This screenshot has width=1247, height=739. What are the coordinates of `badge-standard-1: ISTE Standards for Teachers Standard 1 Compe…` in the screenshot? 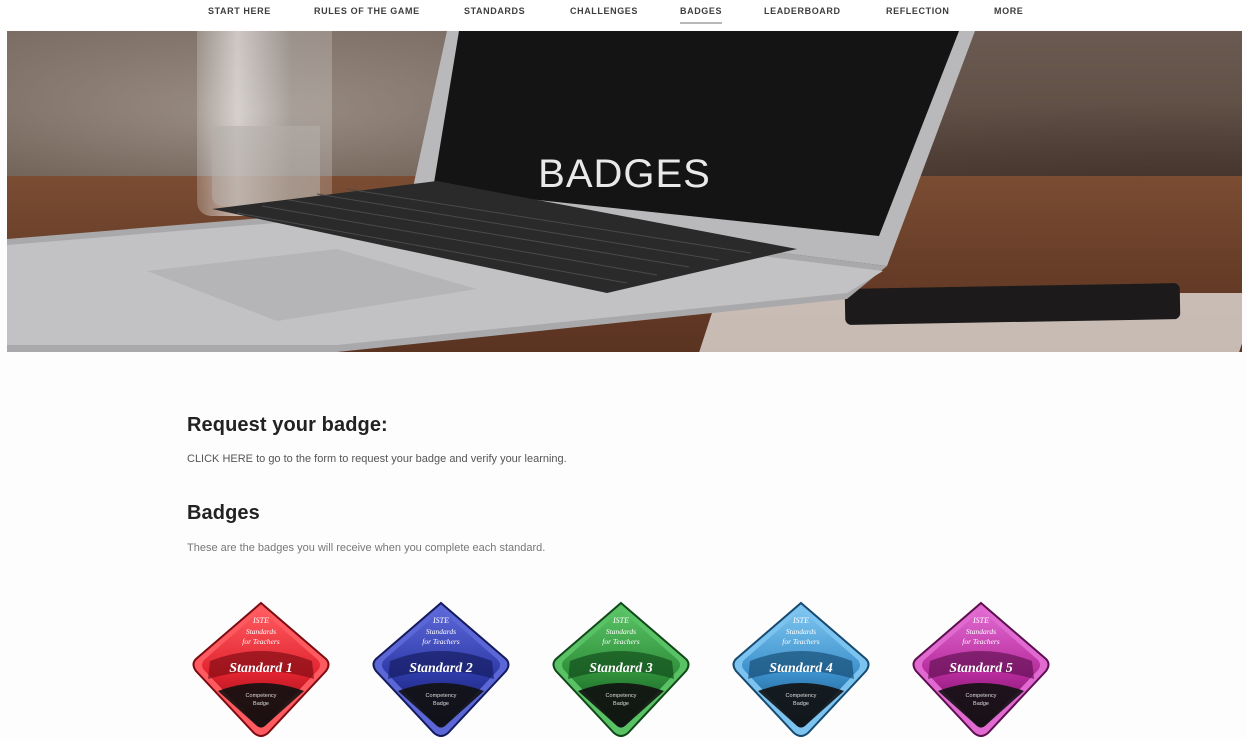 It's located at (261, 670).